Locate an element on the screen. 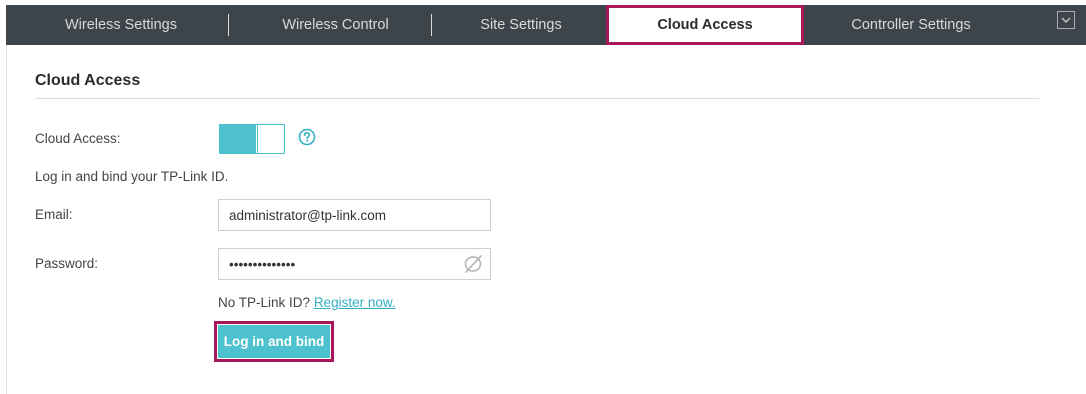  question-circle-icon is located at coordinates (307, 139).